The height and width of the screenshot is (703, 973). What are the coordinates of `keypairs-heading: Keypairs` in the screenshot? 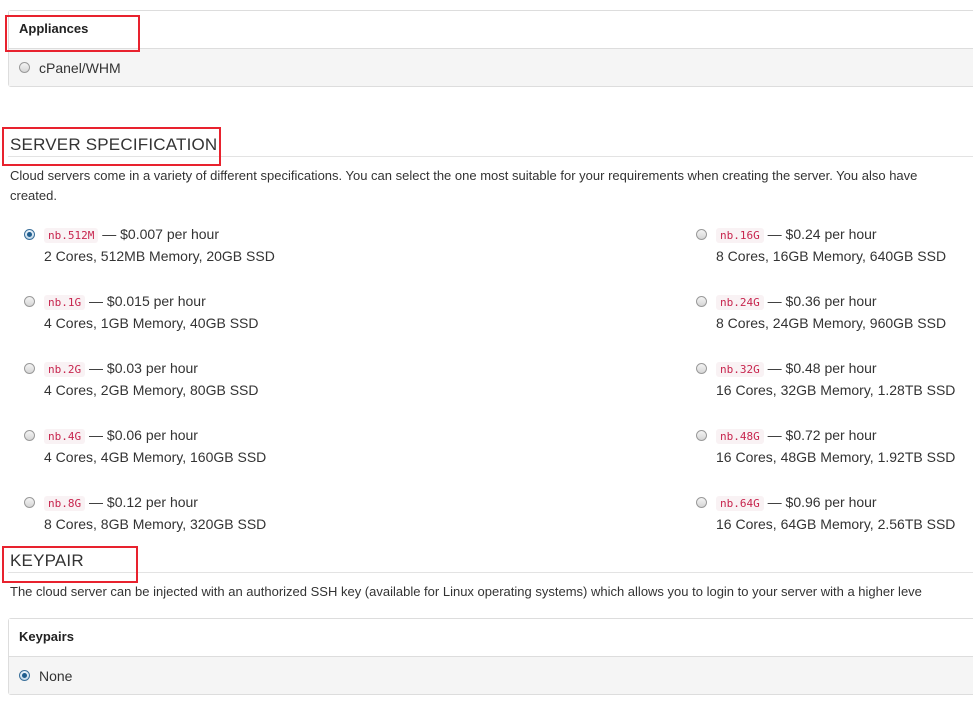 It's located at (491, 638).